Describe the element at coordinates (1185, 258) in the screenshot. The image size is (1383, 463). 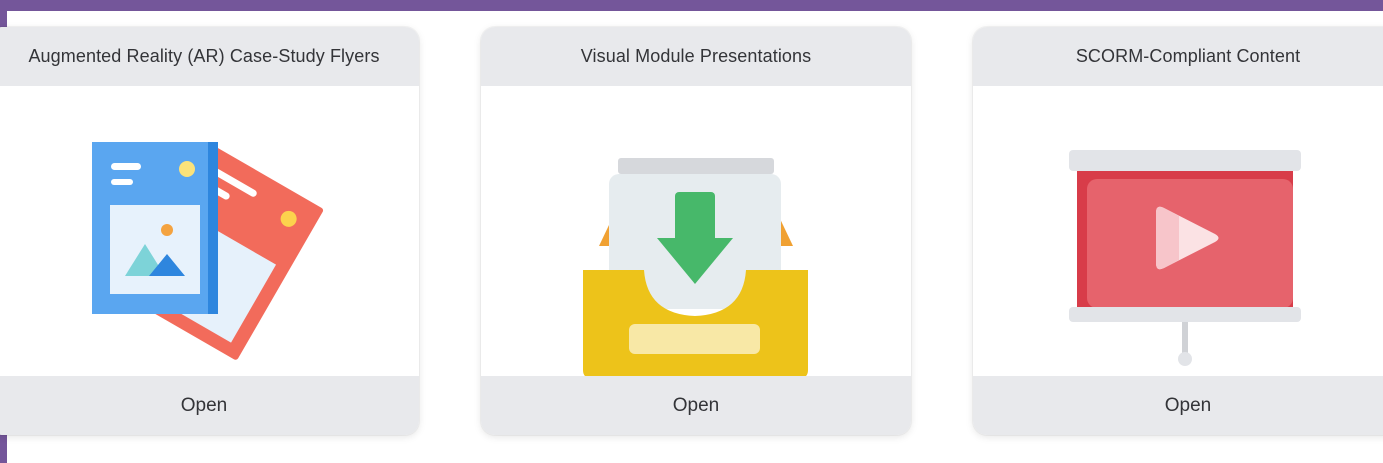
I see `video-projector-screen-icon` at that location.